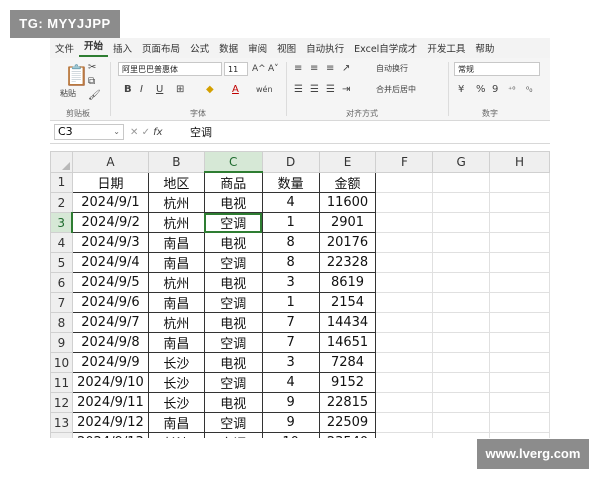  Describe the element at coordinates (347, 262) in the screenshot. I see `table-cell: 22328` at that location.